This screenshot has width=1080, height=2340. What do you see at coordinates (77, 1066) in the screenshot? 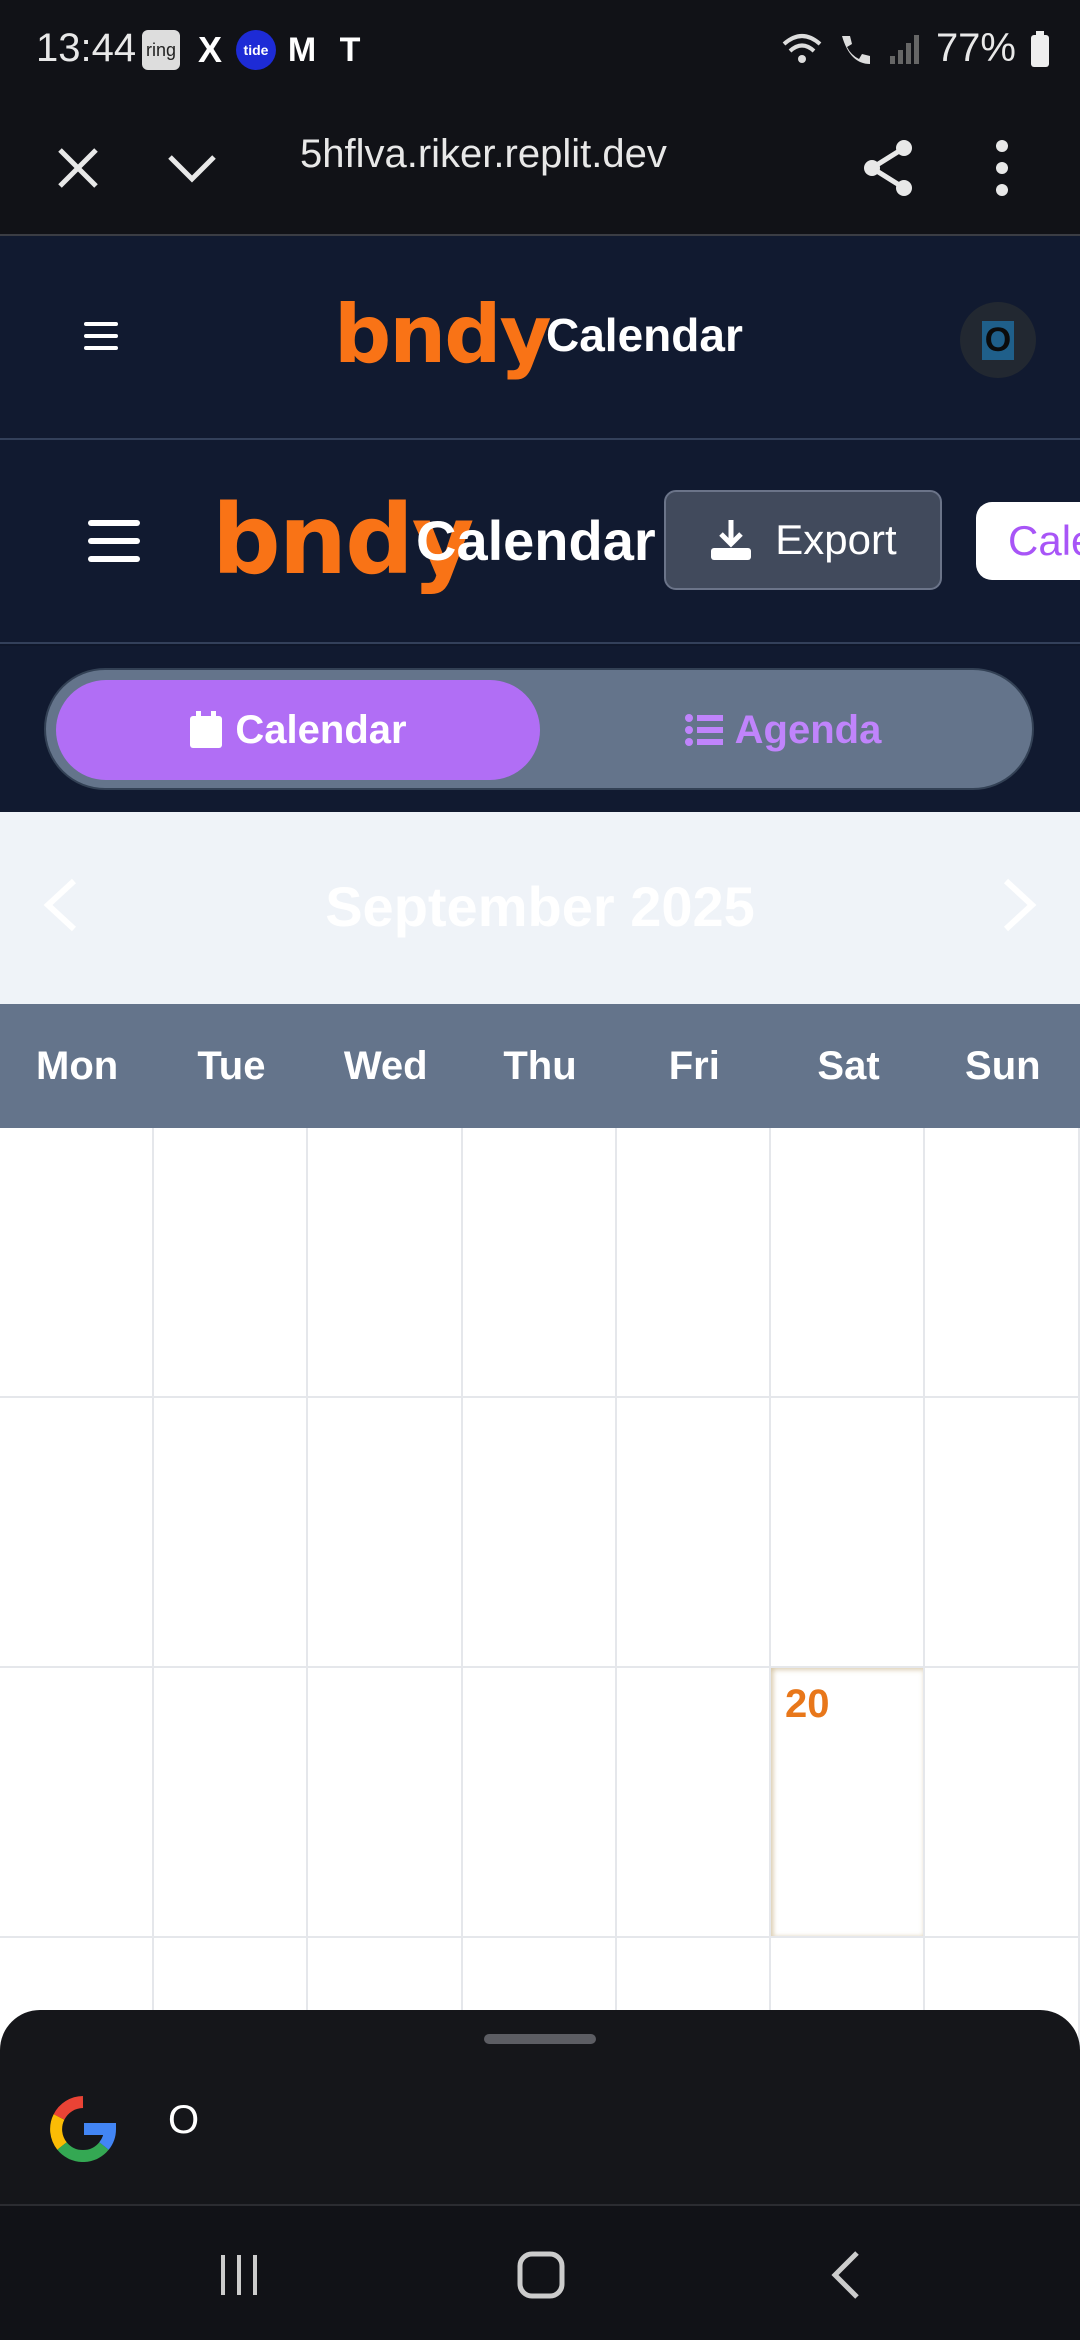
I see `weekday-mon: Mon` at bounding box center [77, 1066].